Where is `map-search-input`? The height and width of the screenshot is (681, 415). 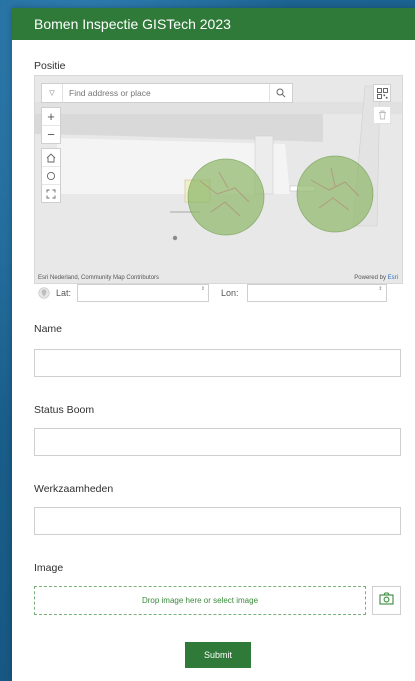
map-search-input is located at coordinates (166, 93).